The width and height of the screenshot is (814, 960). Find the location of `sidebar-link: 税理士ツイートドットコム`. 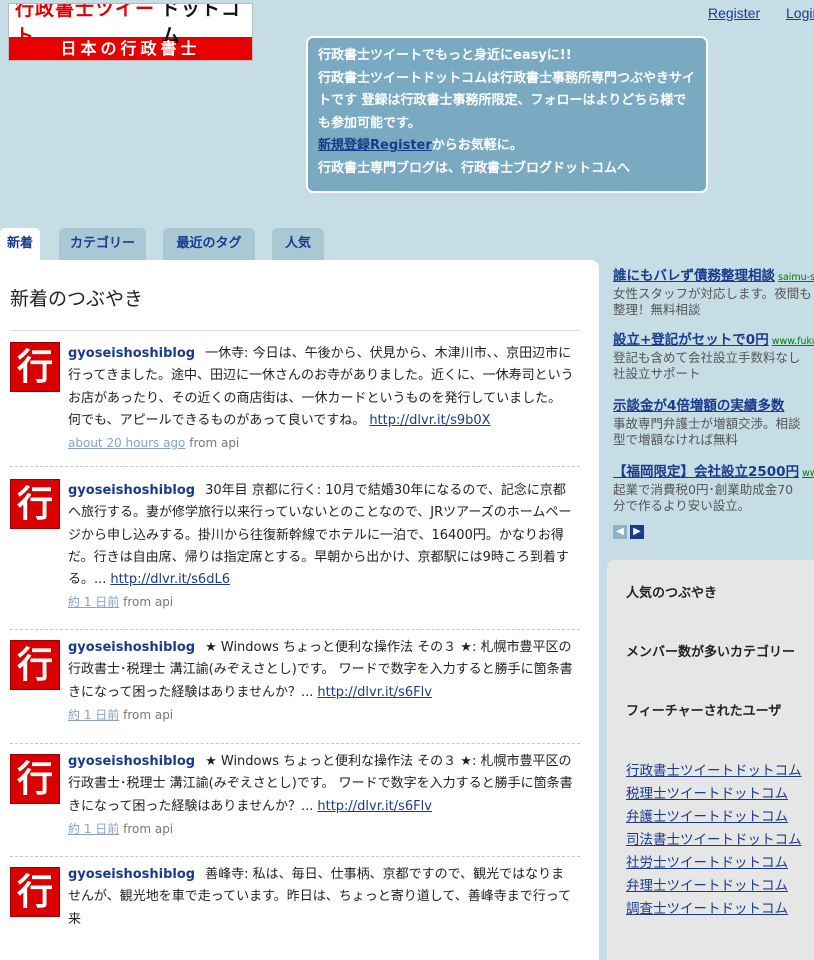

sidebar-link: 税理士ツイートドットコム is located at coordinates (707, 792).